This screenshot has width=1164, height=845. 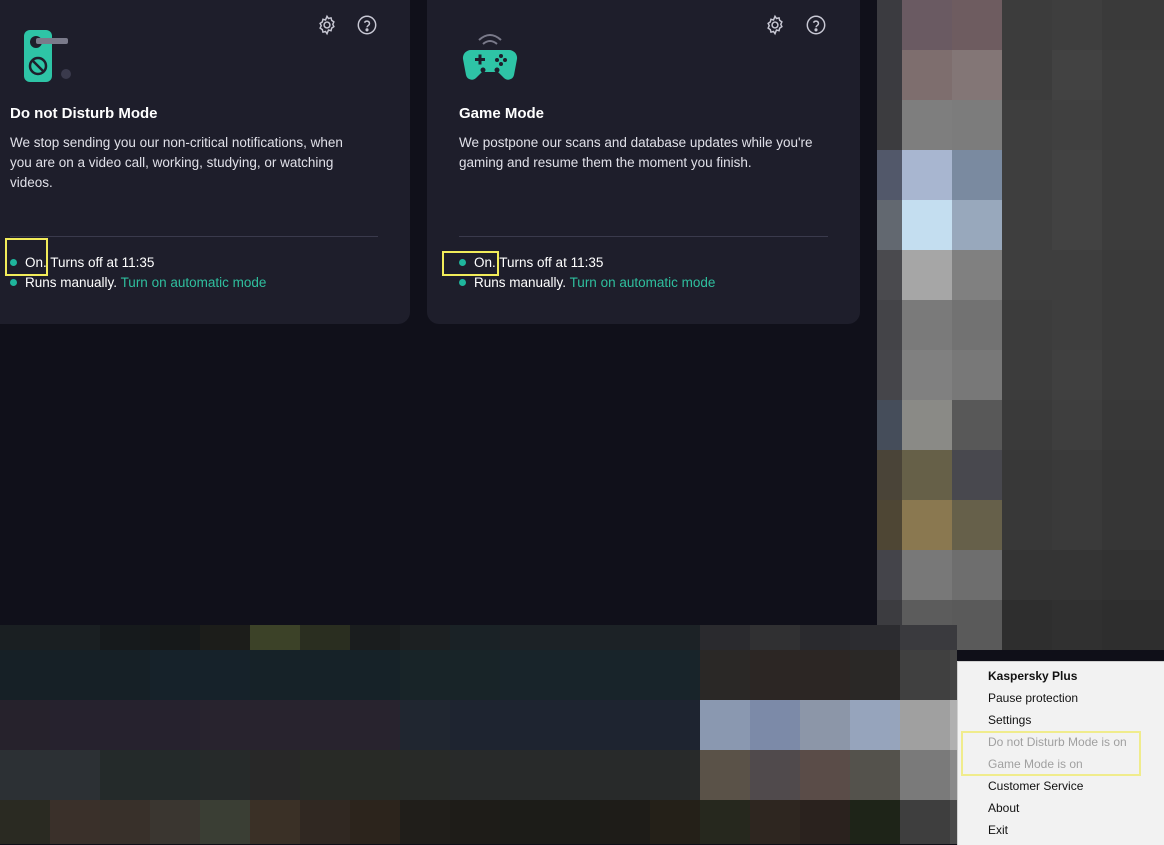 What do you see at coordinates (41, 56) in the screenshot?
I see `door-hanger-icon` at bounding box center [41, 56].